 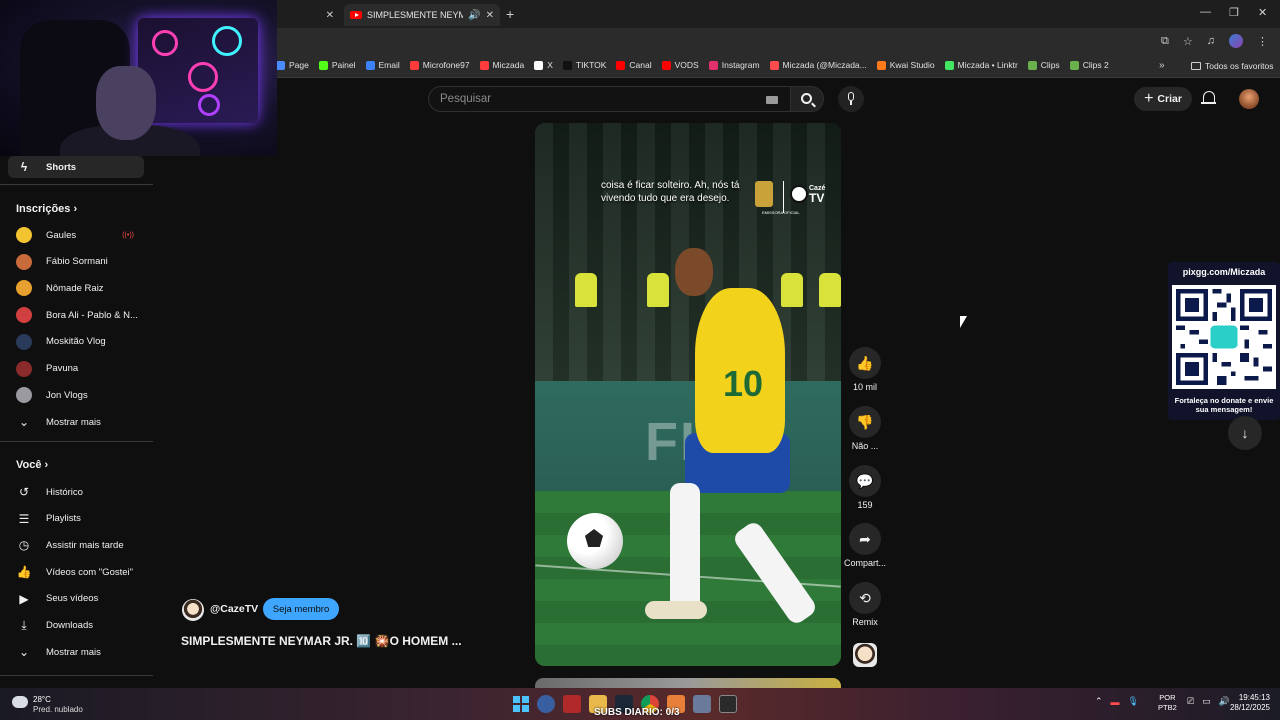 What do you see at coordinates (32, 465) in the screenshot?
I see `you-heading: Você ›` at bounding box center [32, 465].